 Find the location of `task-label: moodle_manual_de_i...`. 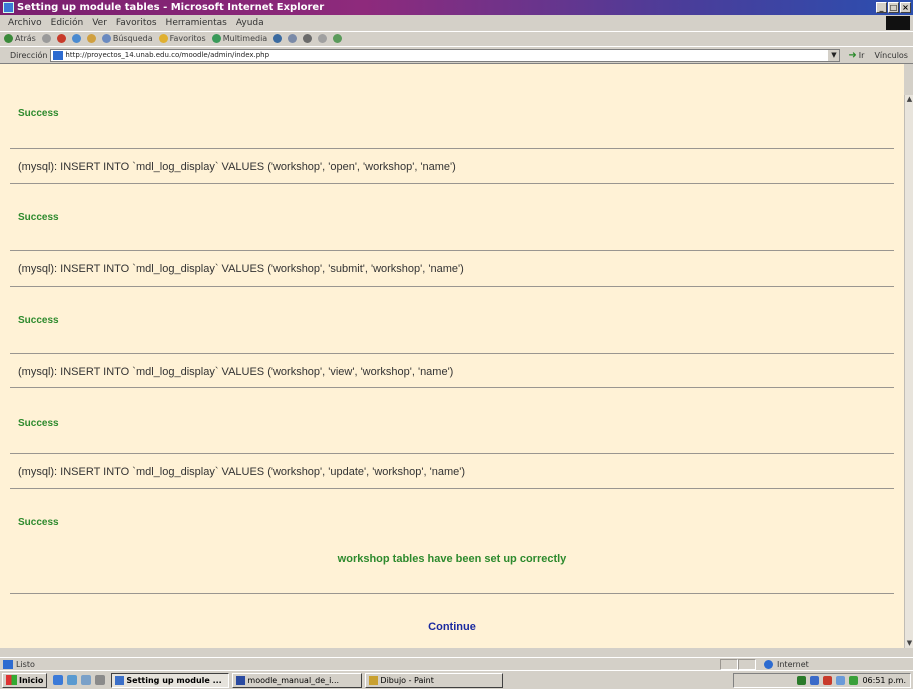

task-label: moodle_manual_de_i... is located at coordinates (293, 680).